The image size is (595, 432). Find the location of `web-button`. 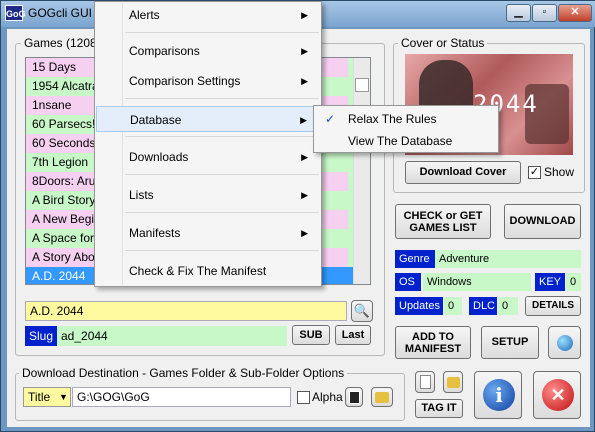

web-button is located at coordinates (564, 342).